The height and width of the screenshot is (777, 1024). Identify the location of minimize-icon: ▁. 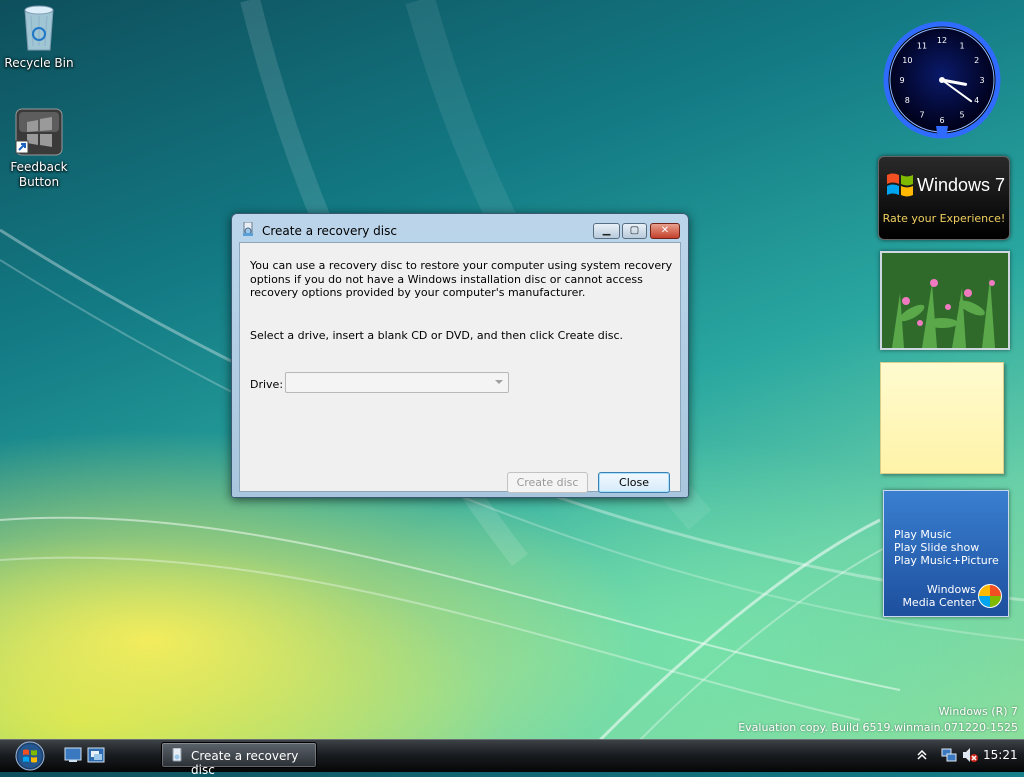
(606, 230).